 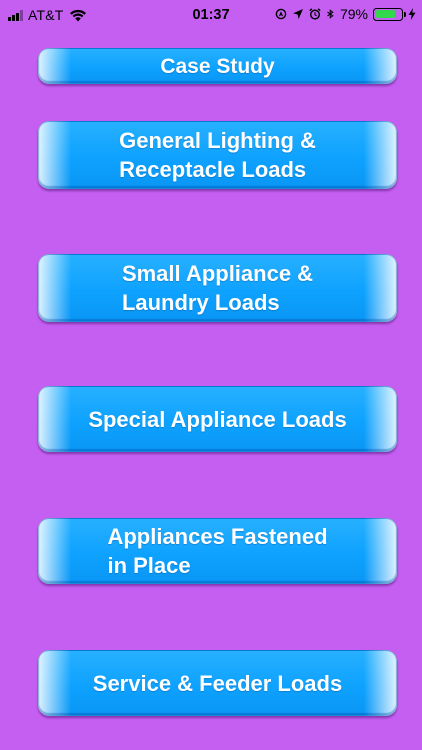 I want to click on alarm-icon, so click(x=315, y=14).